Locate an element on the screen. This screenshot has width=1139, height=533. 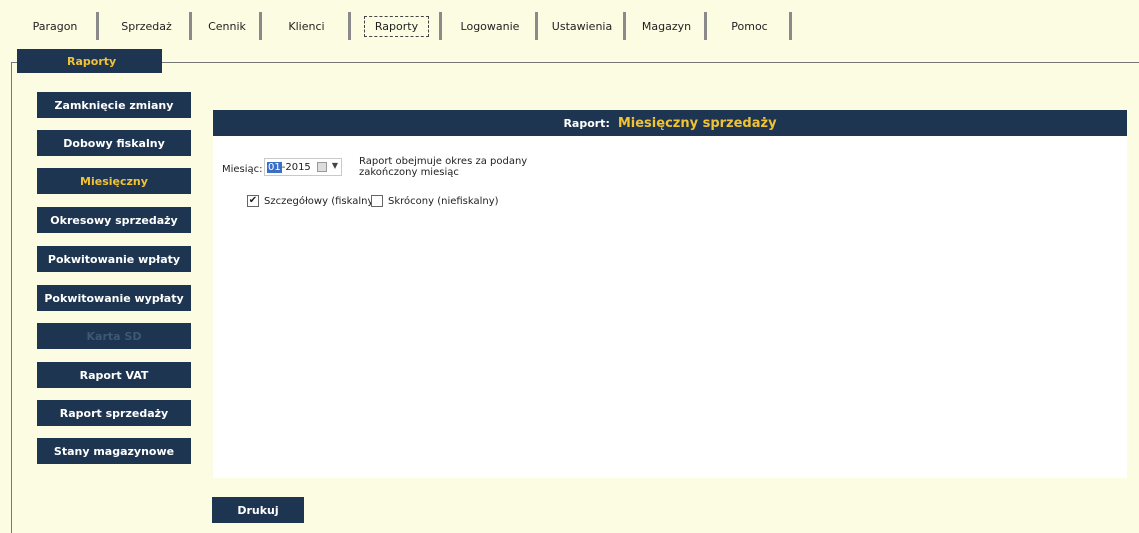
frame-border-top is located at coordinates (650, 62).